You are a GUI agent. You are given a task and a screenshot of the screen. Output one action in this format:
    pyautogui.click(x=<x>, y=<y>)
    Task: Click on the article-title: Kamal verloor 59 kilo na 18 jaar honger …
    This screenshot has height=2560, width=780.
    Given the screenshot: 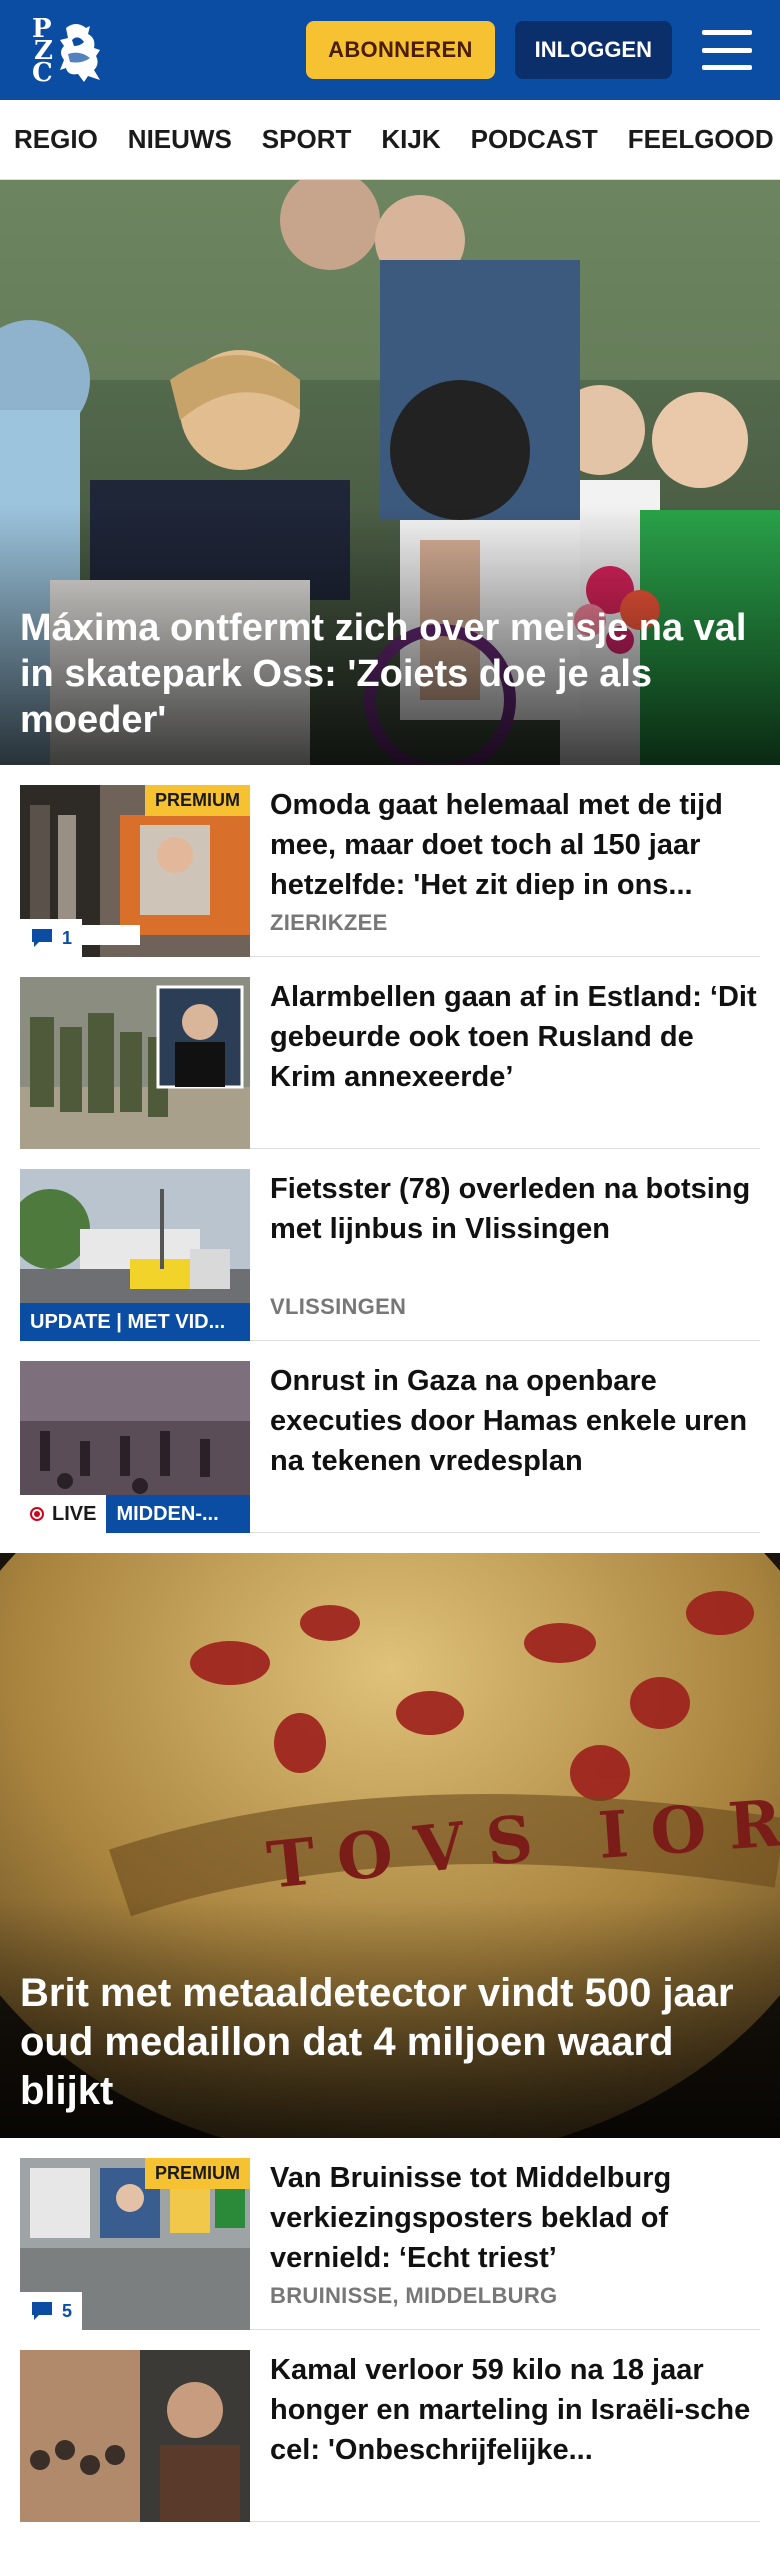 What is the action you would take?
    pyautogui.click(x=515, y=2410)
    